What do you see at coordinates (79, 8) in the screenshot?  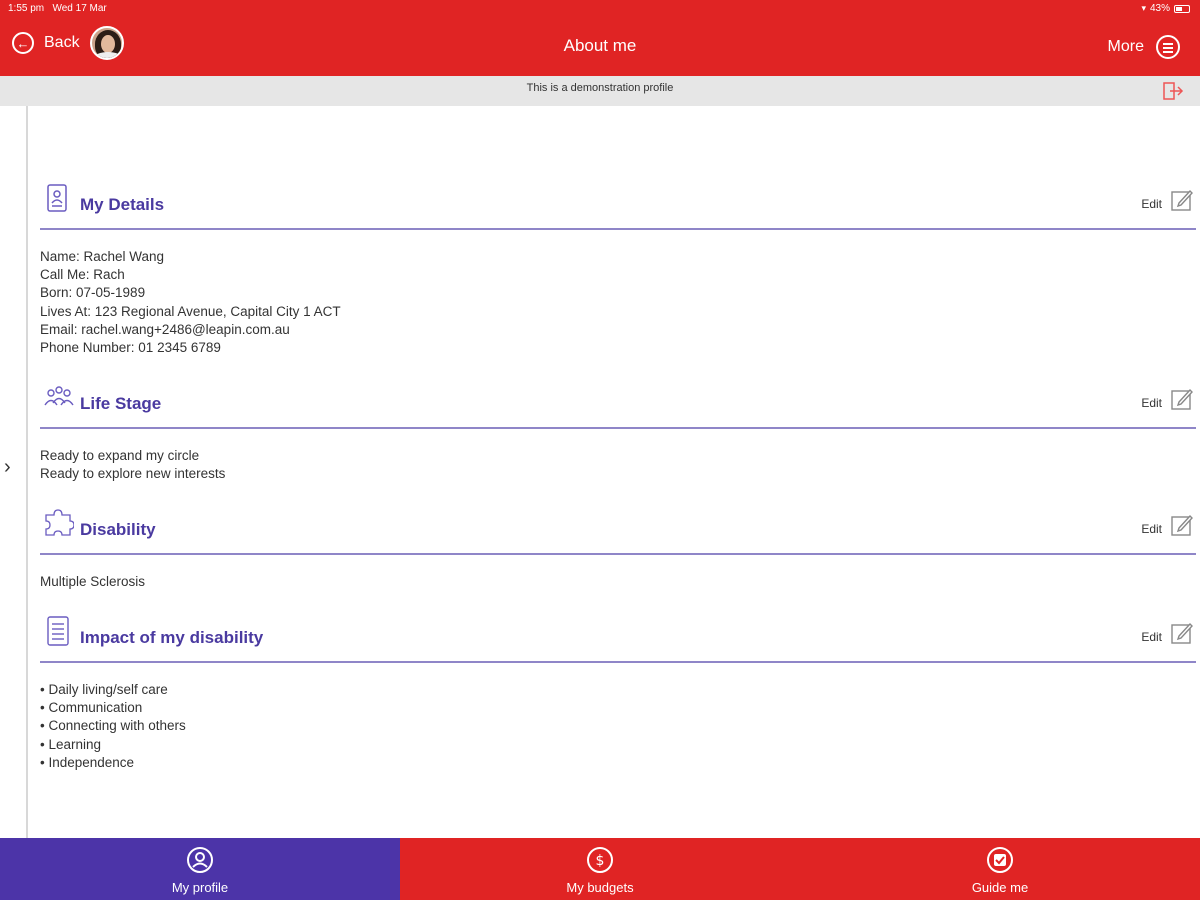 I see `status-date: Wed 17 Mar` at bounding box center [79, 8].